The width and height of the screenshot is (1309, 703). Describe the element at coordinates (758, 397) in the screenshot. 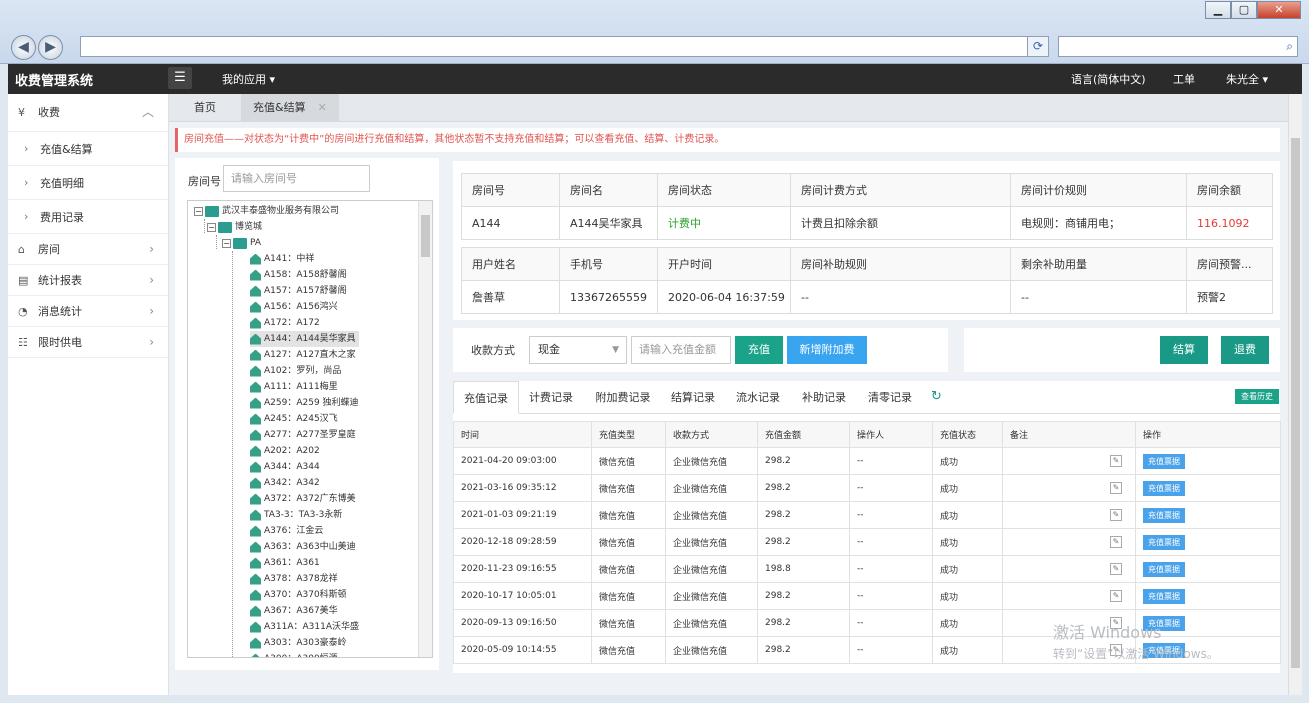

I see `tab-flow-records: 流水记录` at that location.